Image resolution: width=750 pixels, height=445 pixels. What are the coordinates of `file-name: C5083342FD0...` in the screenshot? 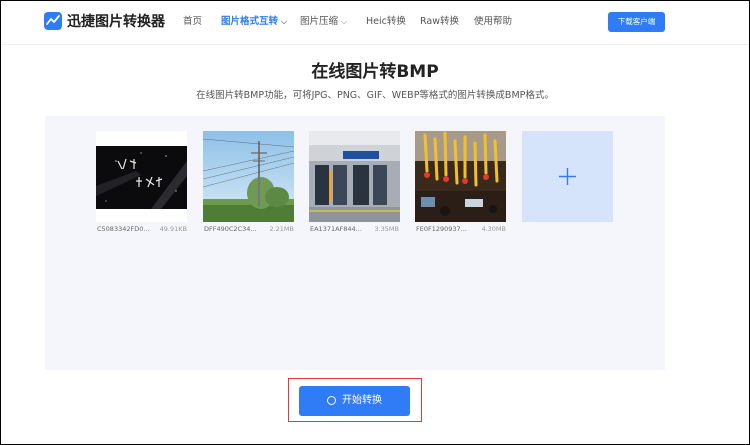 It's located at (123, 229).